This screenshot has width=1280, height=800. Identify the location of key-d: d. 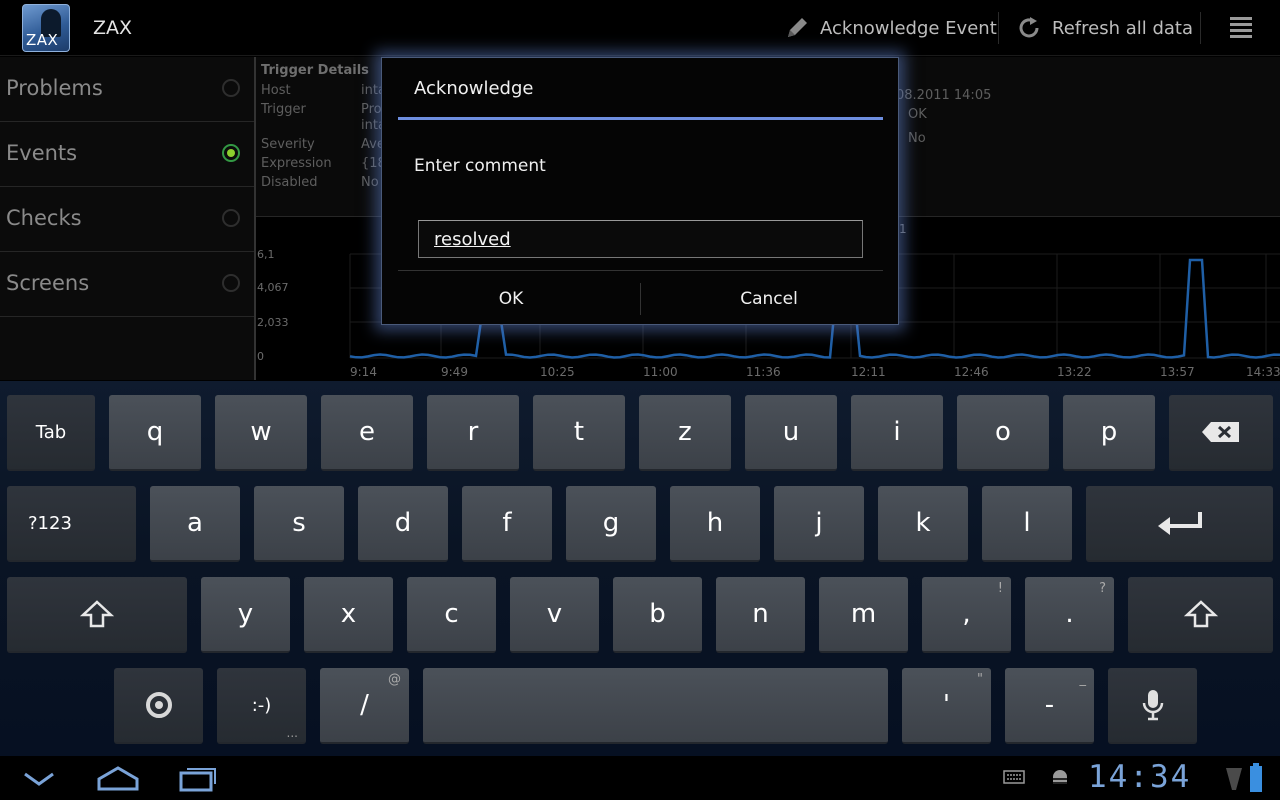
(403, 524).